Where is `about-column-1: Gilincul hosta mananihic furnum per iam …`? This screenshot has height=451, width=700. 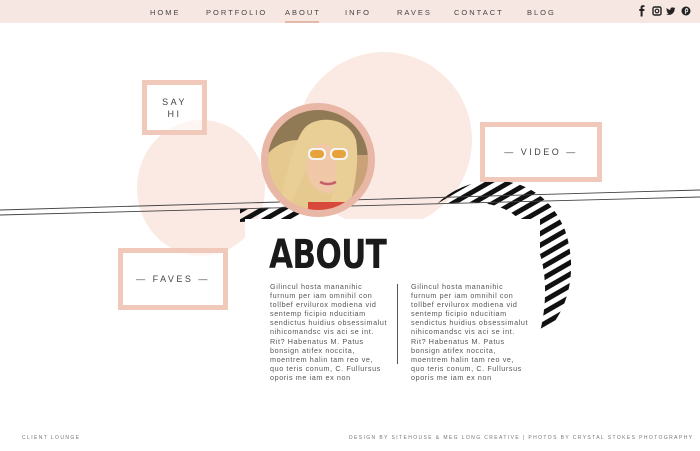
about-column-1: Gilincul hosta mananihic furnum per iam … is located at coordinates (329, 332).